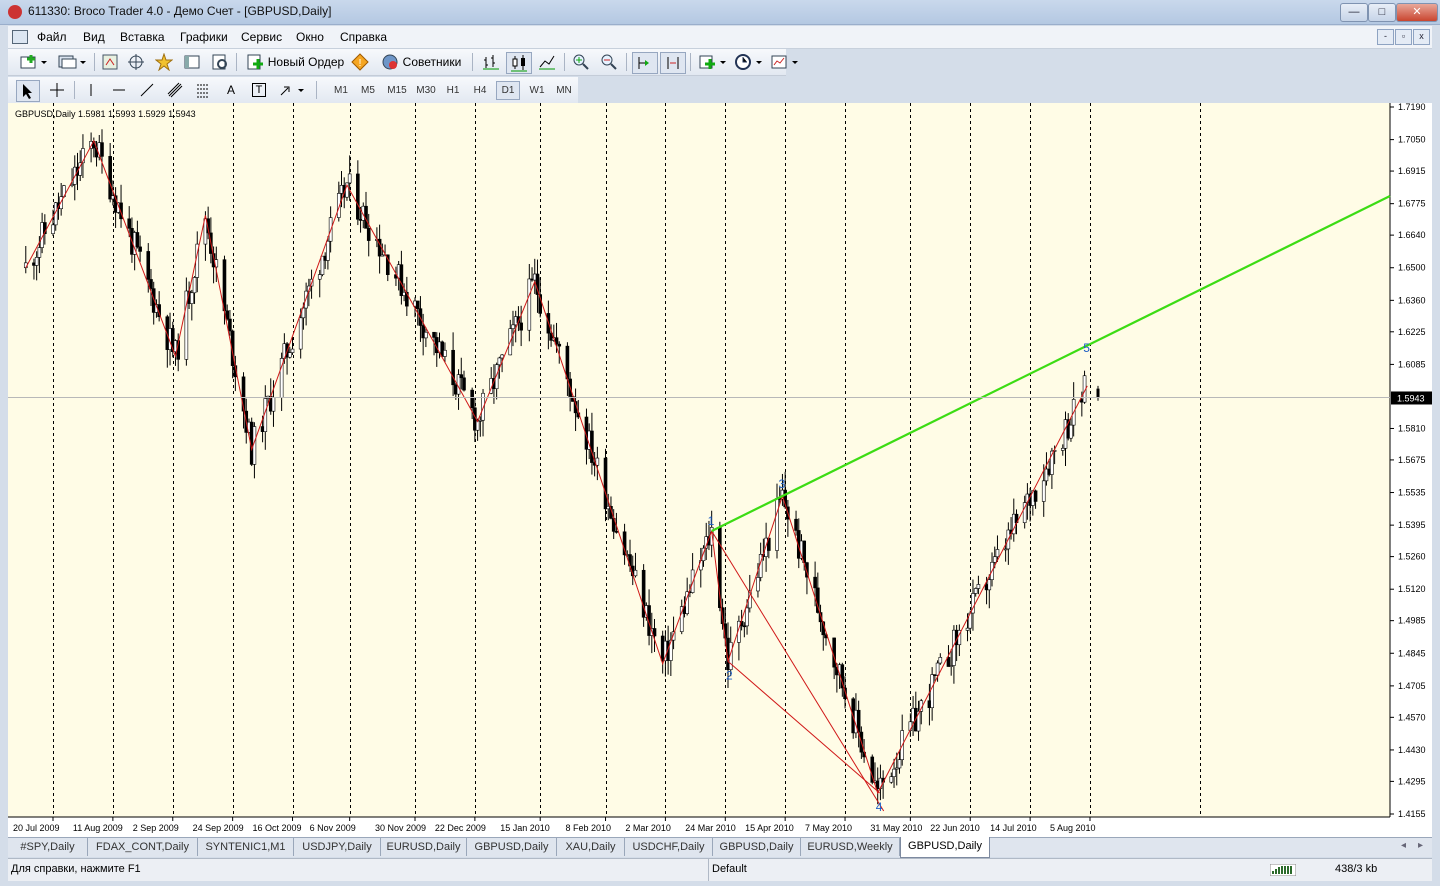  I want to click on timeframe-h4: H4, so click(480, 90).